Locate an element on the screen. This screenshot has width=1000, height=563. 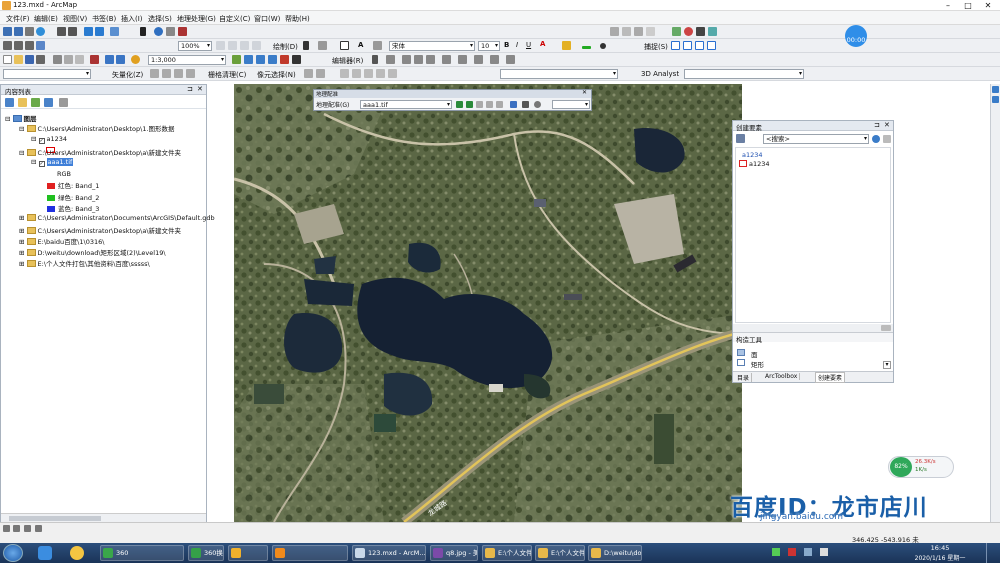
open-icon is located at coordinates (18, 59).